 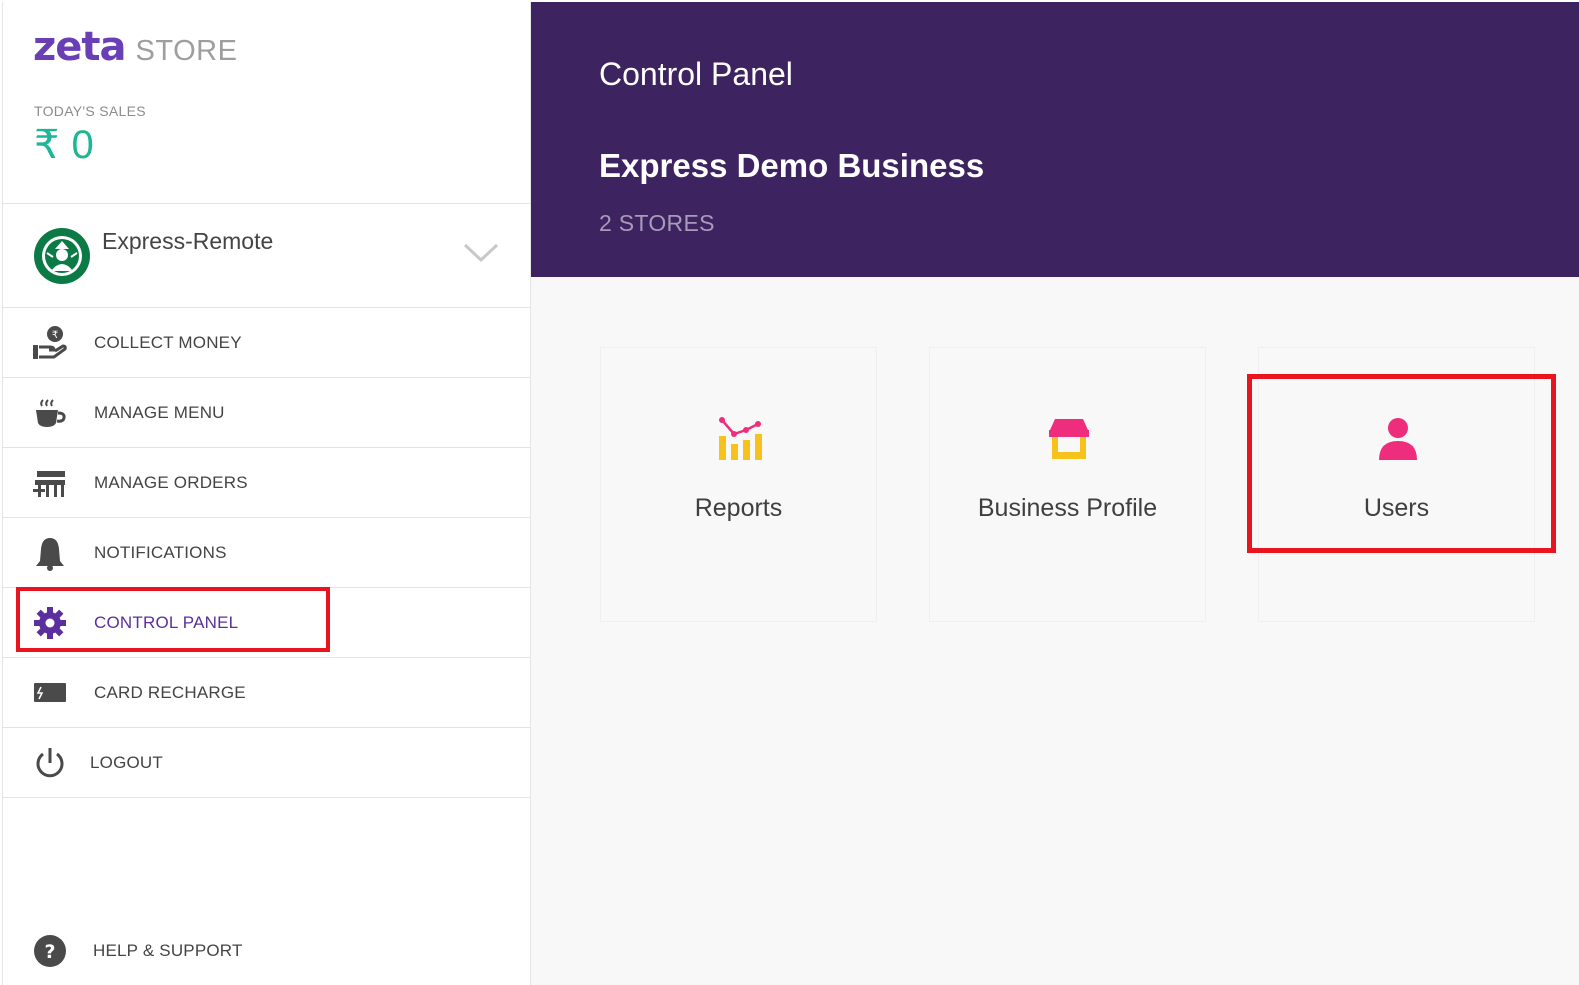 I want to click on sidebar-item-manage-menu: MANAGE MENU, so click(x=266, y=413).